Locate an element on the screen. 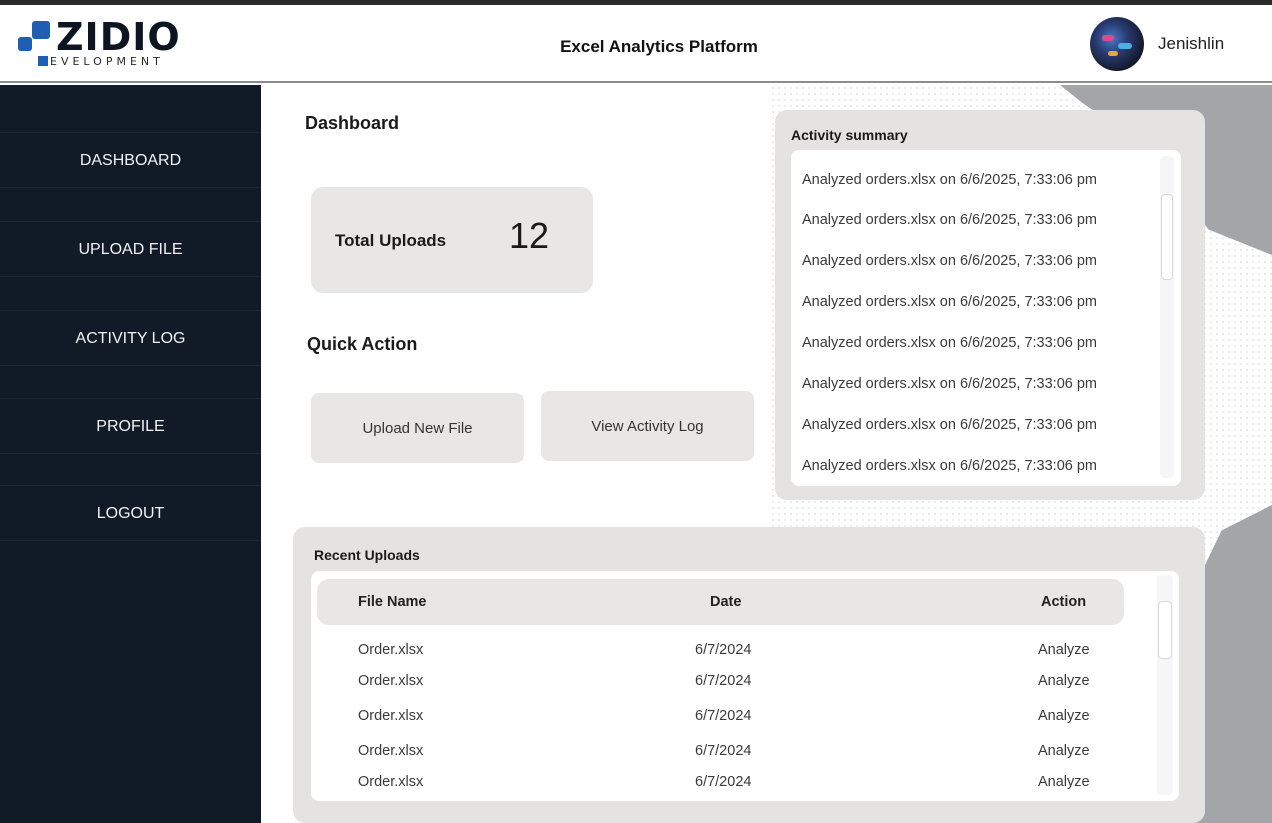 The width and height of the screenshot is (1272, 823). sidebar-item-activity-log: ACTIVITY LOG is located at coordinates (130, 338).